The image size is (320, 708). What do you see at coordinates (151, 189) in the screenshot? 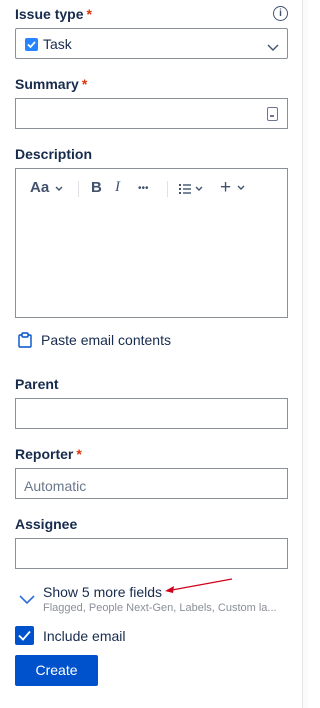
I see `editor-toolbar: Aa B I ••• +` at bounding box center [151, 189].